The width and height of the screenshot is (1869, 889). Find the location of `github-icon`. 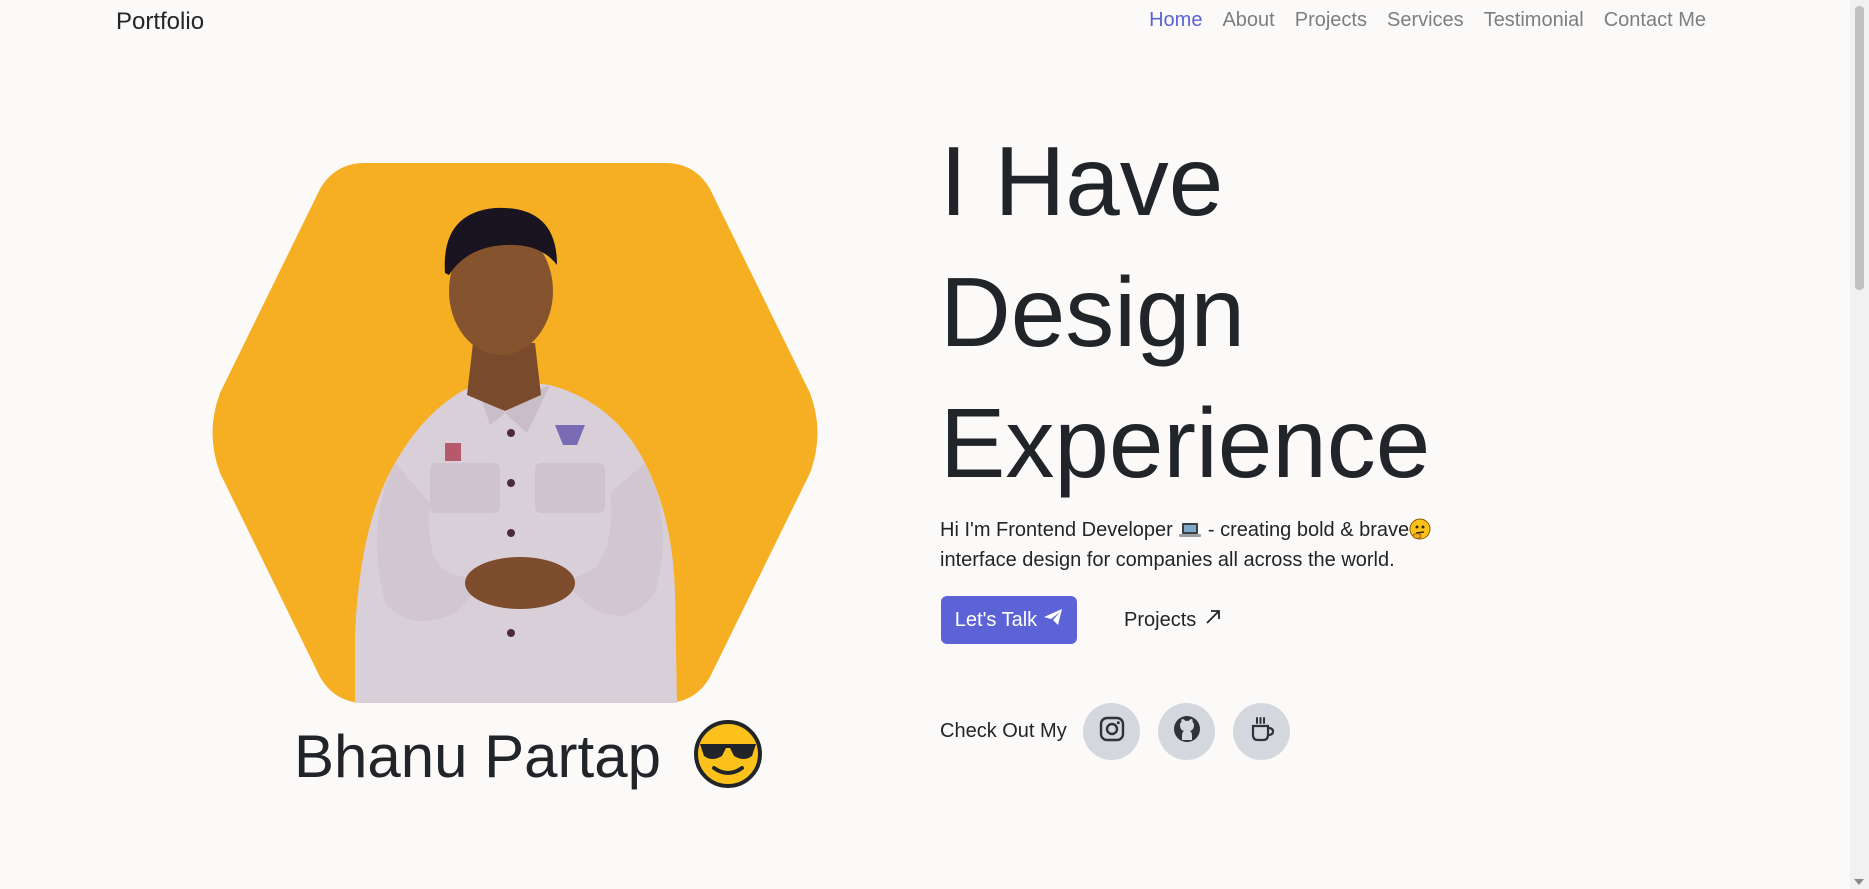

github-icon is located at coordinates (1187, 731).